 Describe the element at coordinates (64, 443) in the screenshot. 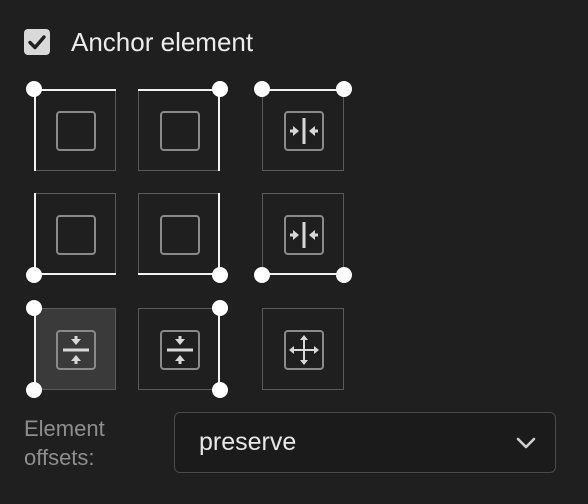

I see `element-offsets-label: Element offsets:` at that location.